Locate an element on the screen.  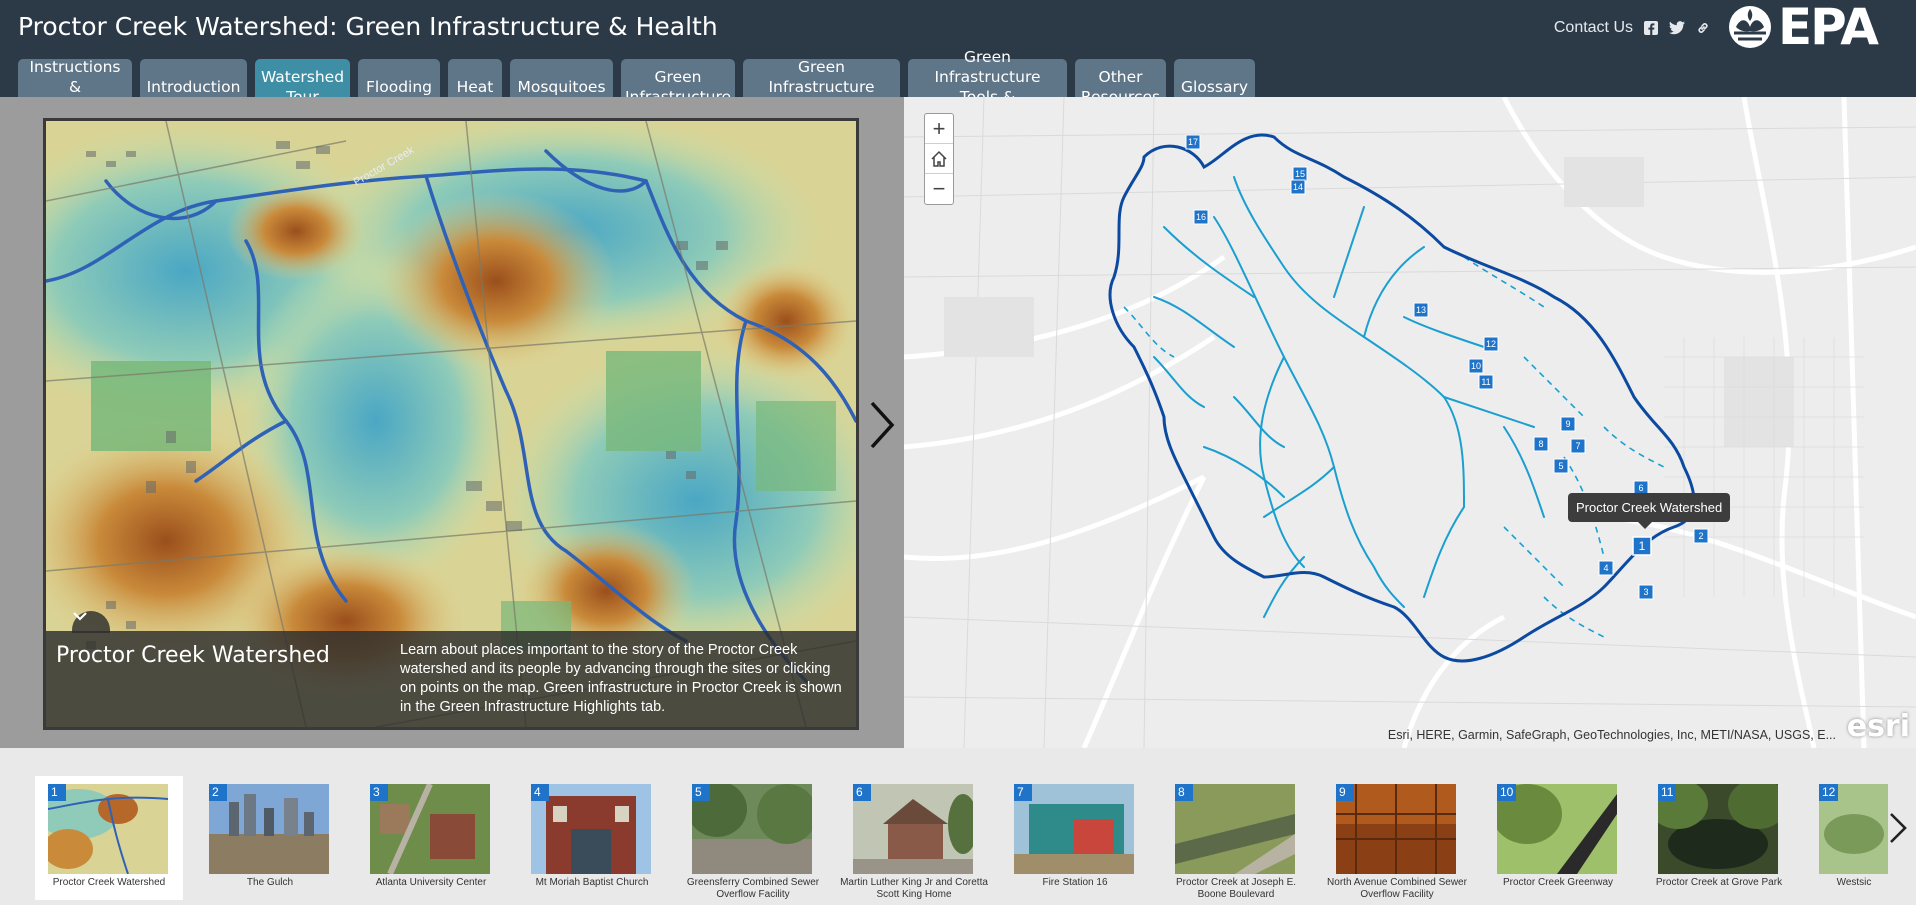
carousel-label: Proctor Creek Watershed is located at coordinates (109, 882).